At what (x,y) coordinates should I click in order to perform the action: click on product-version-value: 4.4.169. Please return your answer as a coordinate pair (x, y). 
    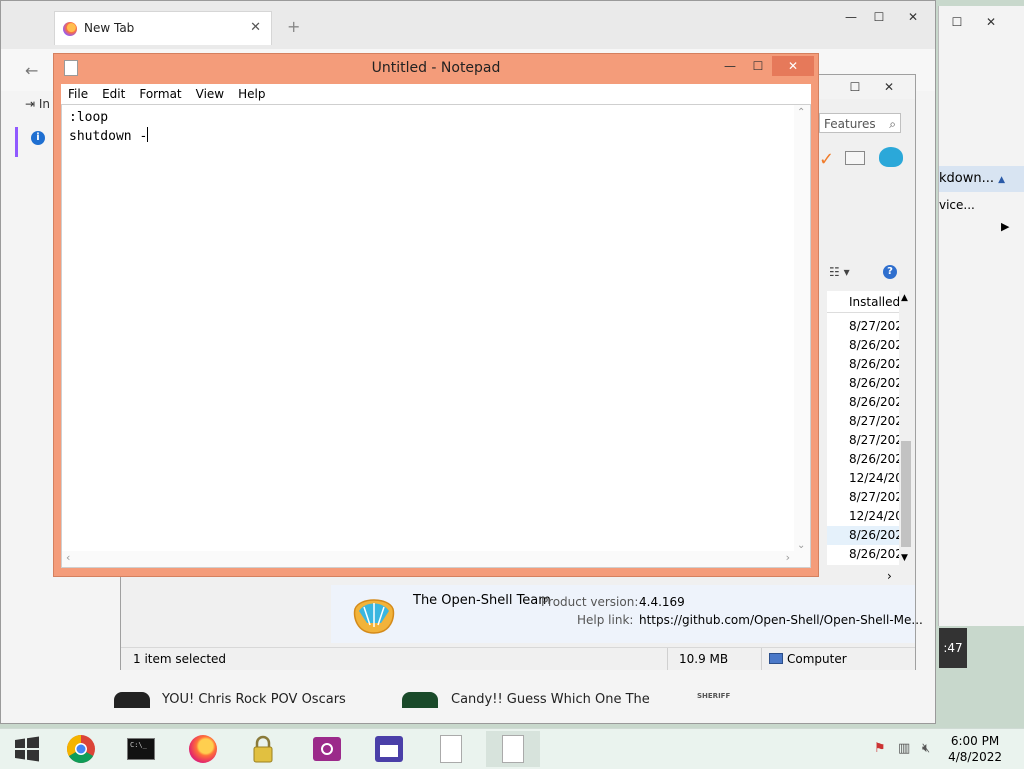
    Looking at the image, I should click on (662, 602).